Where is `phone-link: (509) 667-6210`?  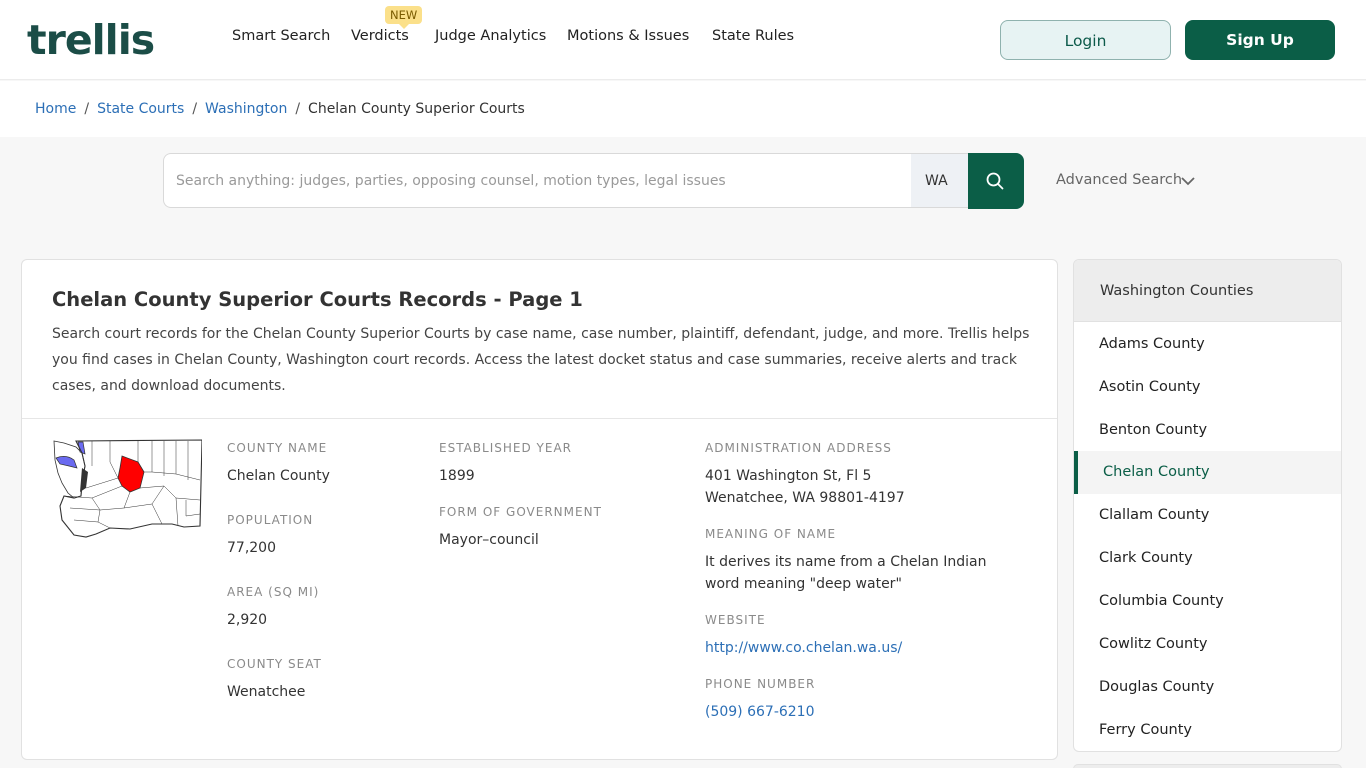 phone-link: (509) 667-6210 is located at coordinates (760, 712).